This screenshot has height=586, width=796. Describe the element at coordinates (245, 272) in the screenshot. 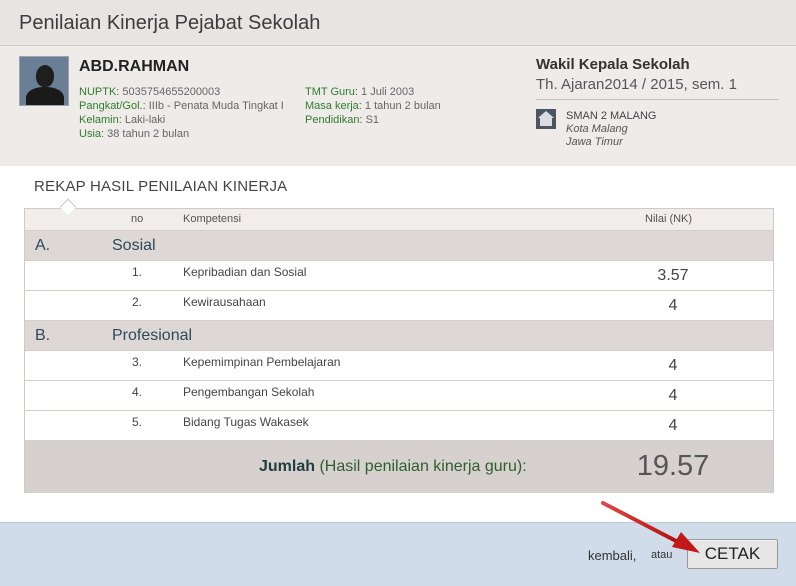

I see `item-kompetensi: Kepribadian dan Sosial` at that location.